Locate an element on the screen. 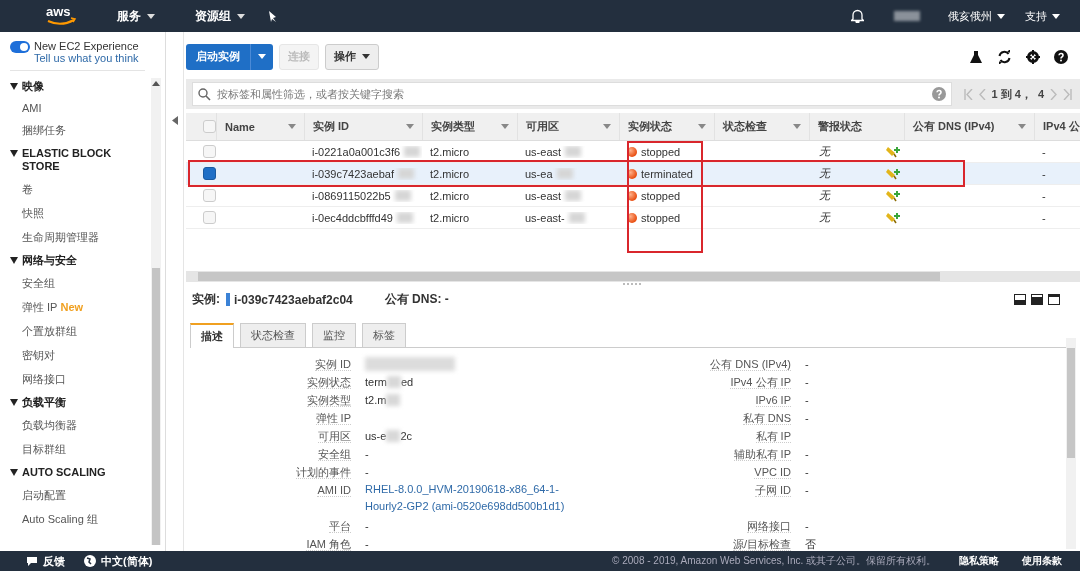 The height and width of the screenshot is (571, 1080). tab: 状态检查 is located at coordinates (273, 335).